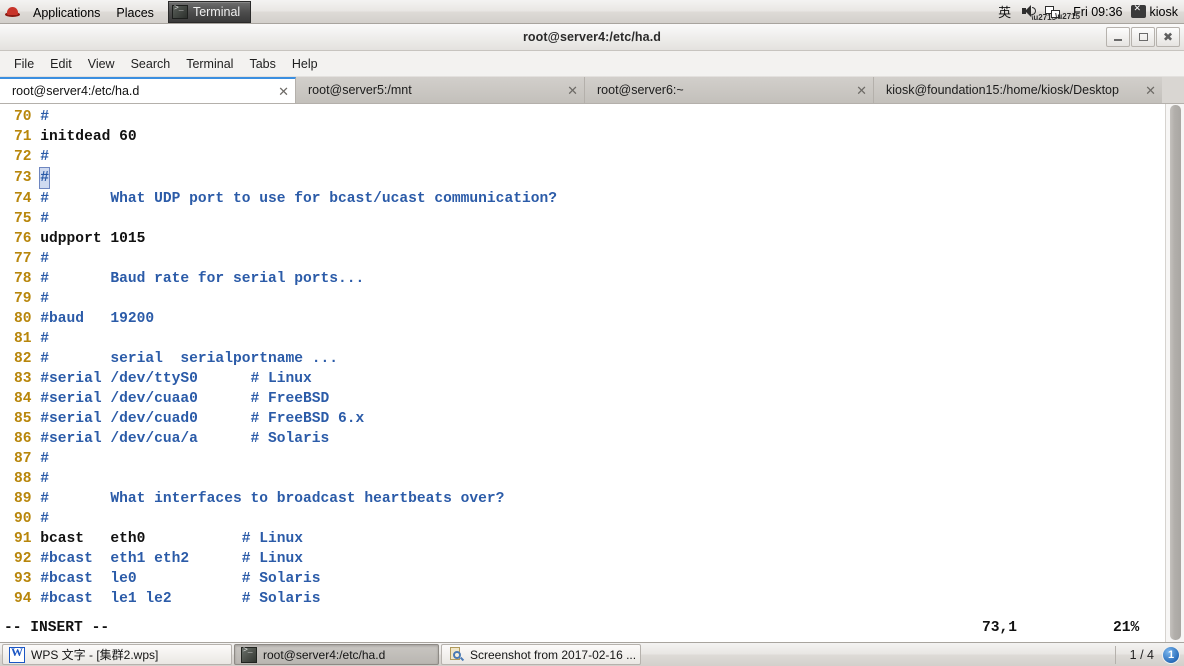 The image size is (1184, 666). I want to click on code-line: 83 #serial /dev/ttyS0 # Linux, so click(285, 379).